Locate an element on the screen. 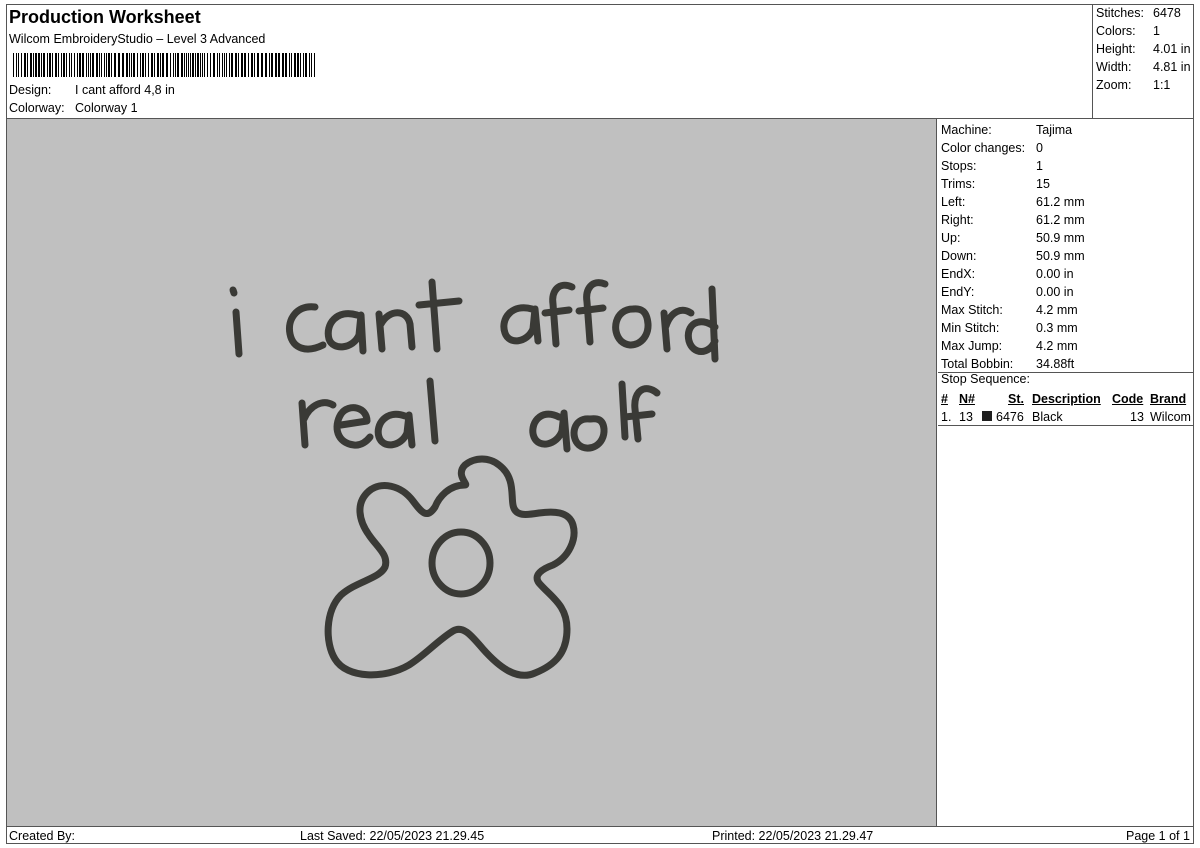 This screenshot has width=1200, height=848. endy-value: 0.00 in is located at coordinates (1055, 292).